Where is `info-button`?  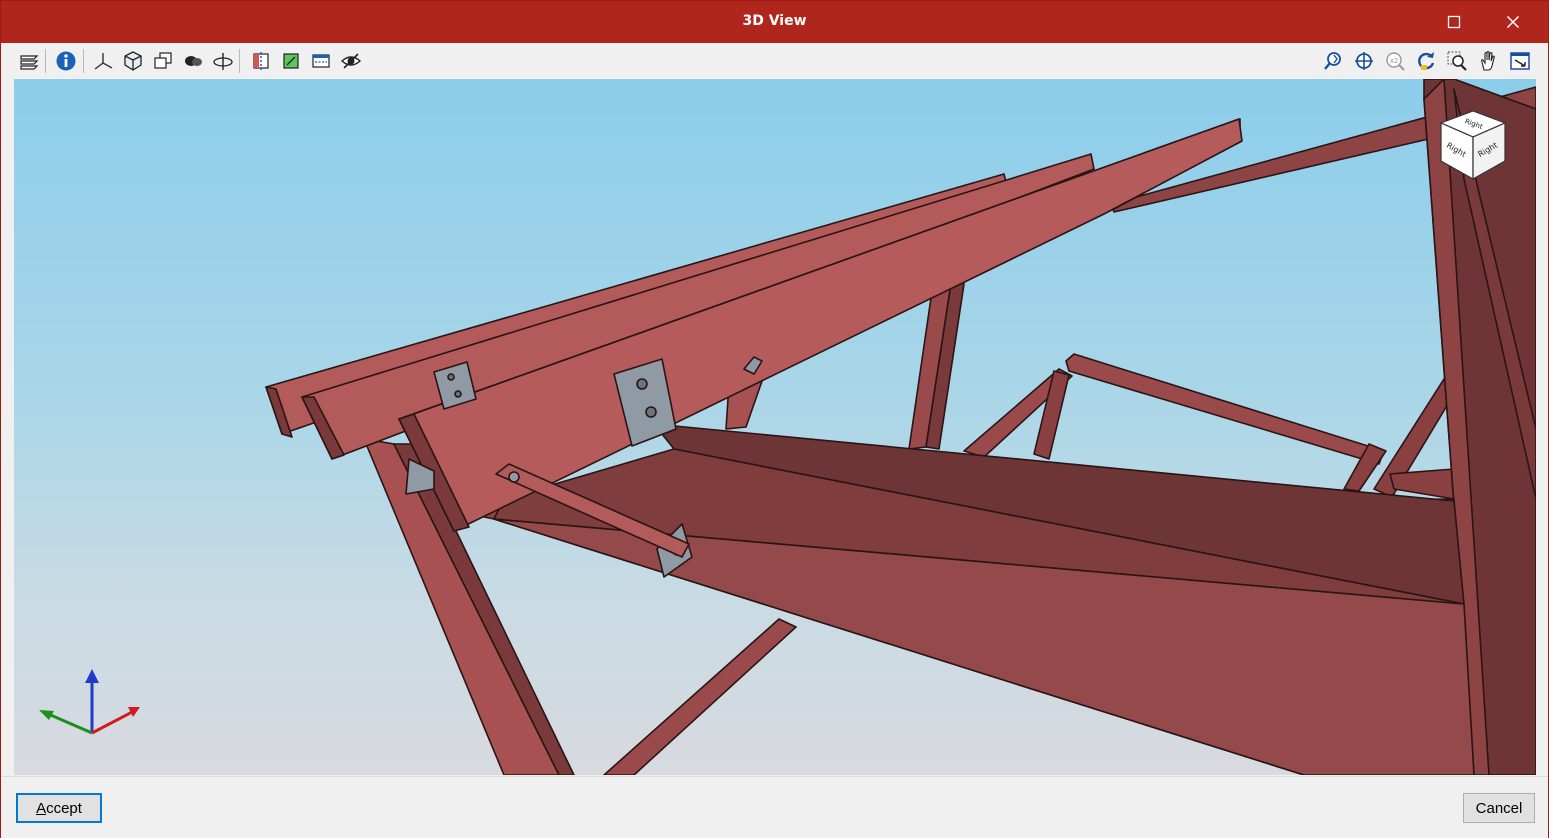
info-button is located at coordinates (66, 61).